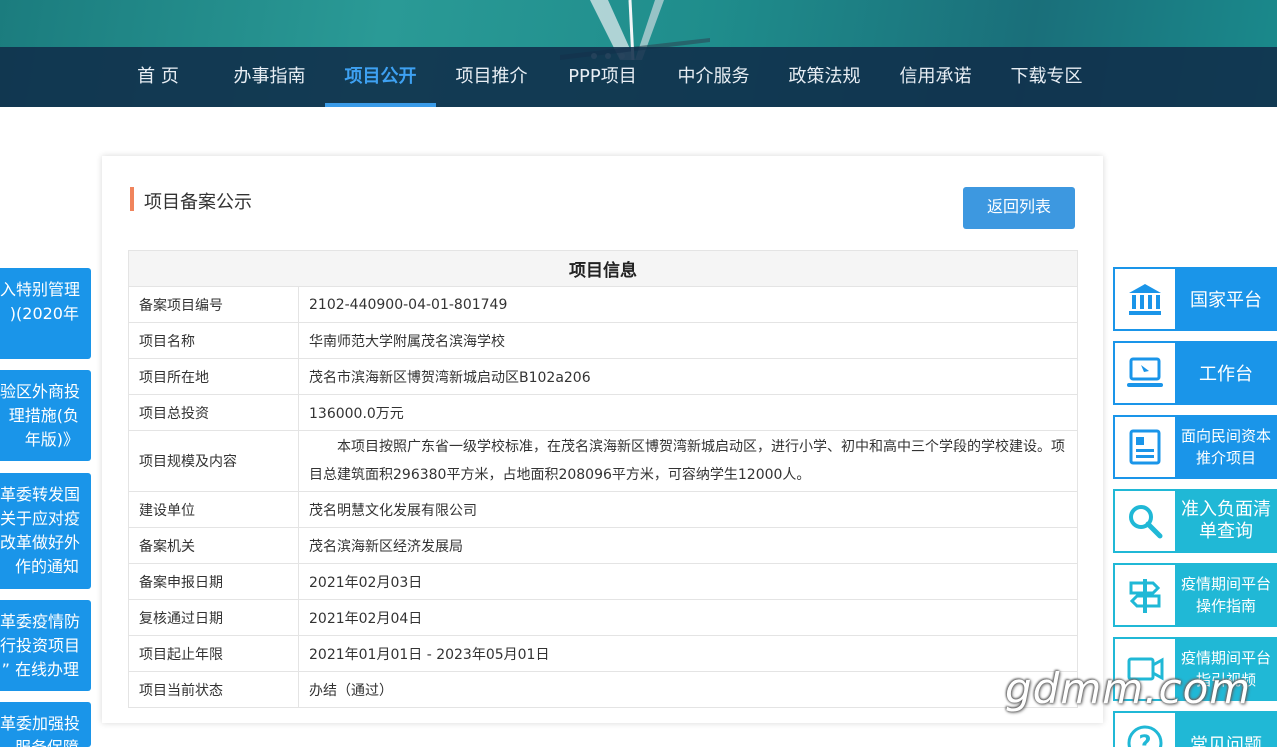  I want to click on table-row: 复核通过日期 2021年02月04日, so click(603, 617).